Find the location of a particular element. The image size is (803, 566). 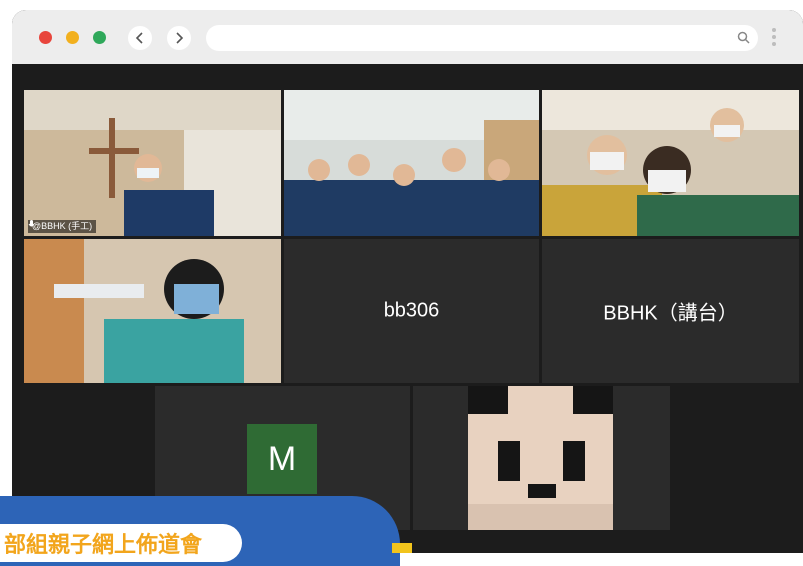

back-arrow-icon is located at coordinates (139, 38).